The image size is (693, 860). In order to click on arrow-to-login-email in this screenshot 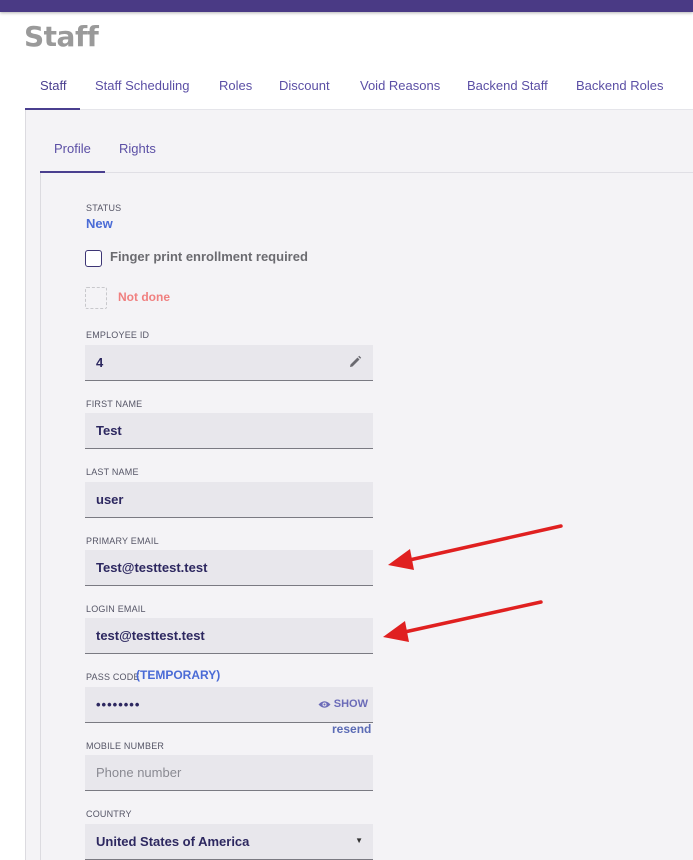, I will do `click(463, 621)`.